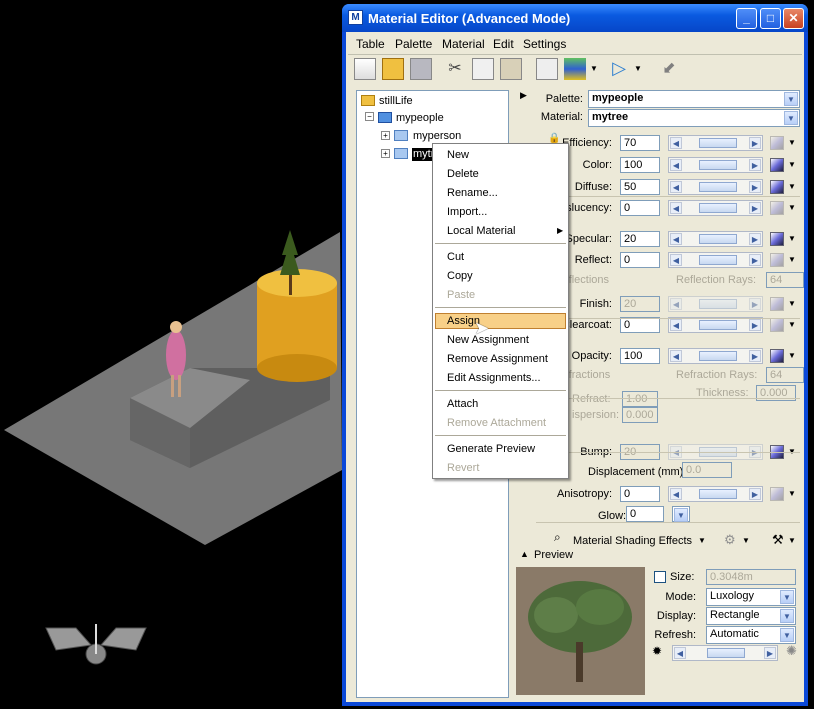 The height and width of the screenshot is (709, 814). What do you see at coordinates (619, 69) in the screenshot?
I see `assign-tool-icon: ▷` at bounding box center [619, 69].